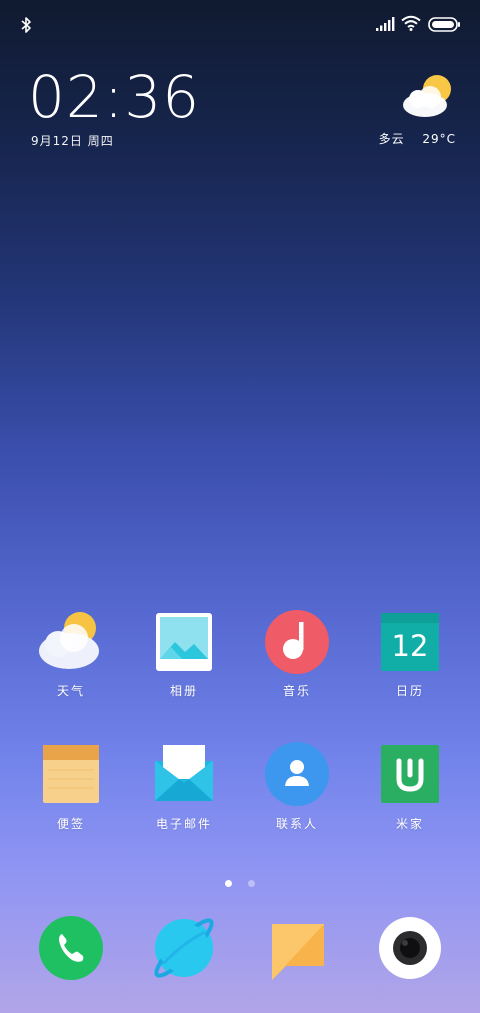 This screenshot has height=1013, width=480. I want to click on app-label: 音乐, so click(296, 691).